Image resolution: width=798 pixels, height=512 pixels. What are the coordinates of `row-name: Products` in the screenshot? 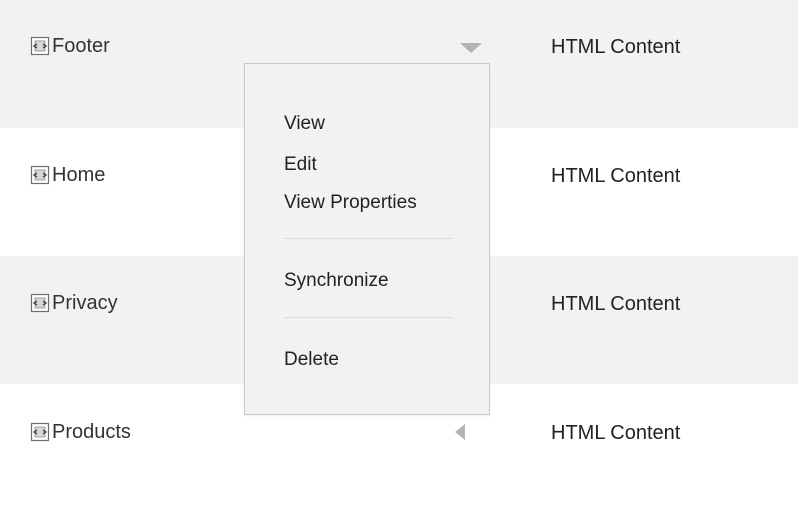 It's located at (80, 432).